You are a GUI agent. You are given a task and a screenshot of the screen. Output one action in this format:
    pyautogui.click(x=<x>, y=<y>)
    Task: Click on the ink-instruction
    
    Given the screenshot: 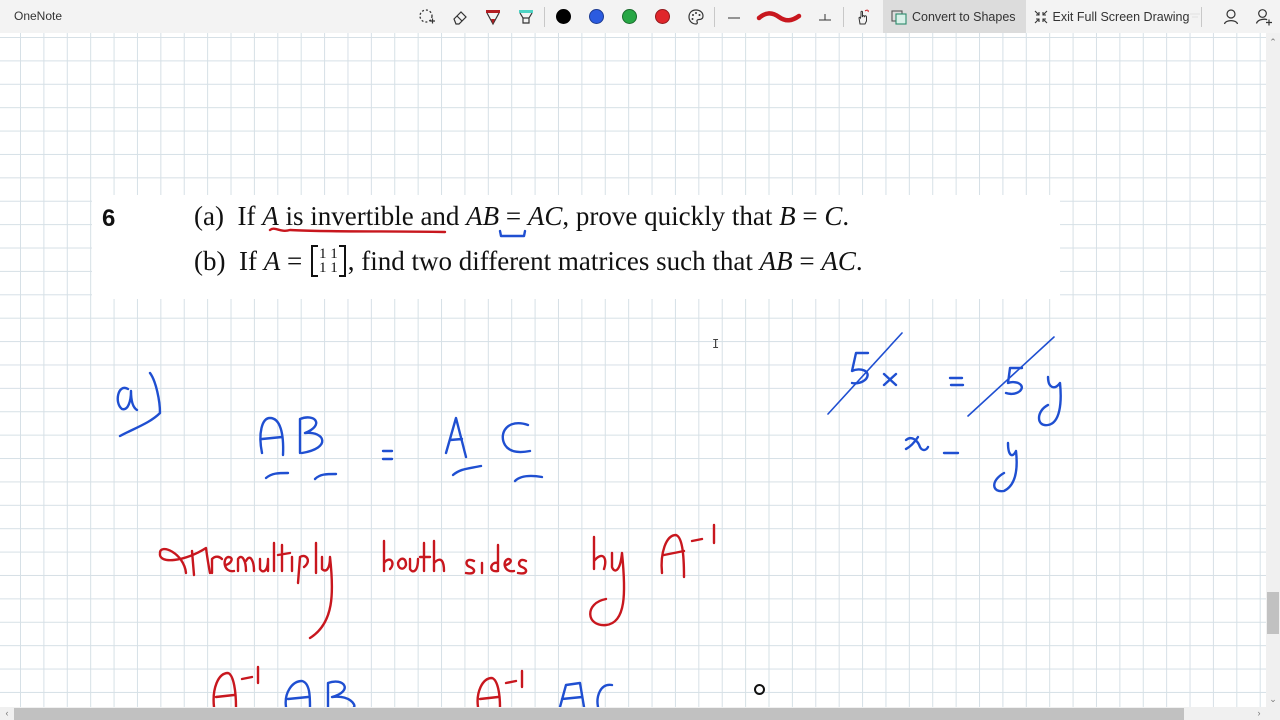 What is the action you would take?
    pyautogui.click(x=437, y=581)
    